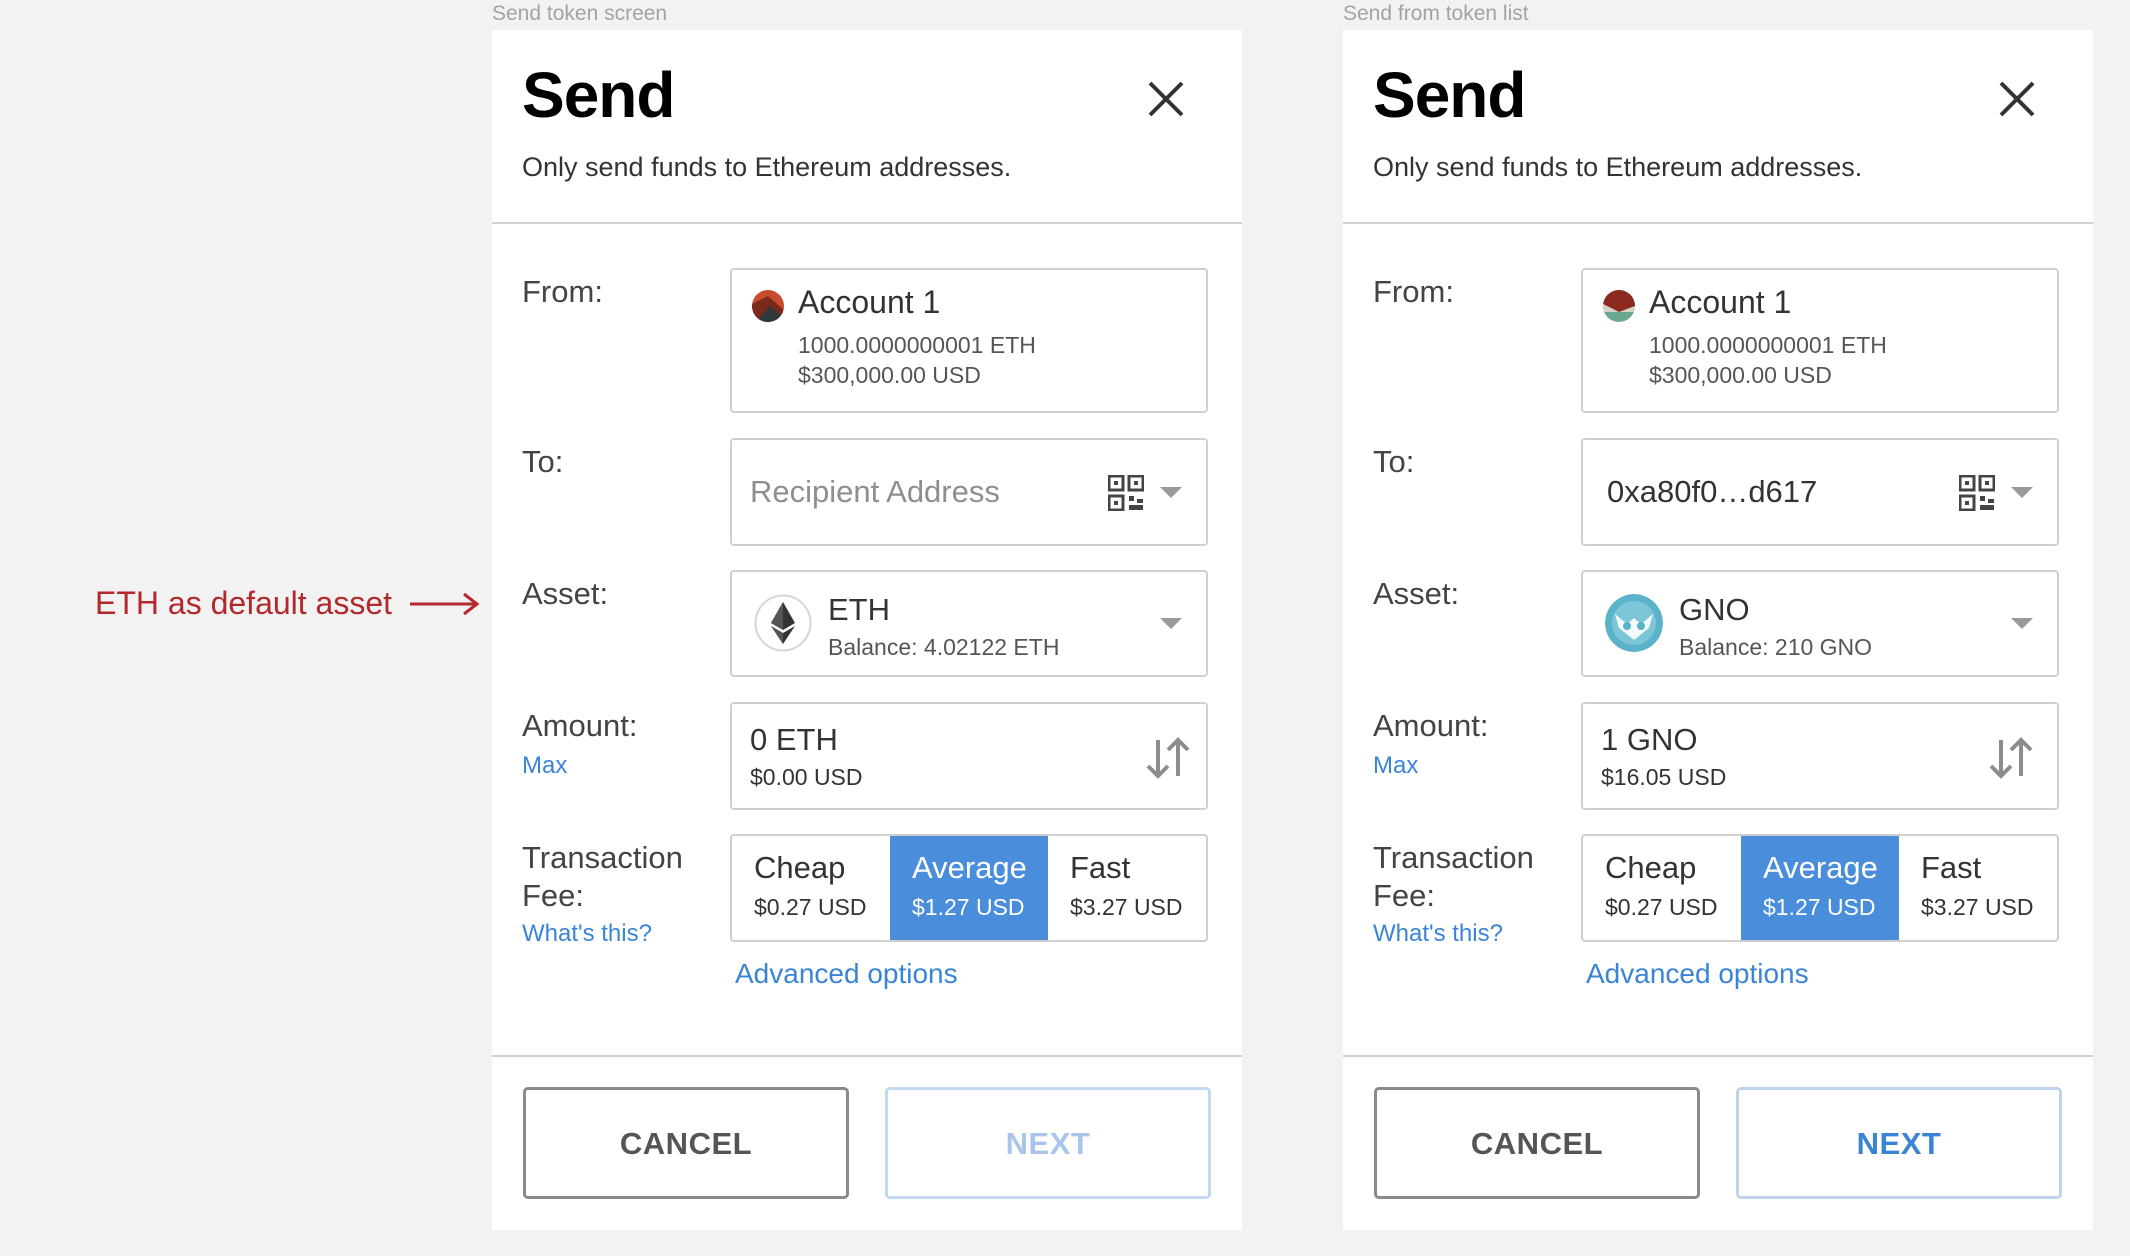 The height and width of the screenshot is (1256, 2130). What do you see at coordinates (944, 647) in the screenshot?
I see `asset-balance: Balance: 4.02122 ETH` at bounding box center [944, 647].